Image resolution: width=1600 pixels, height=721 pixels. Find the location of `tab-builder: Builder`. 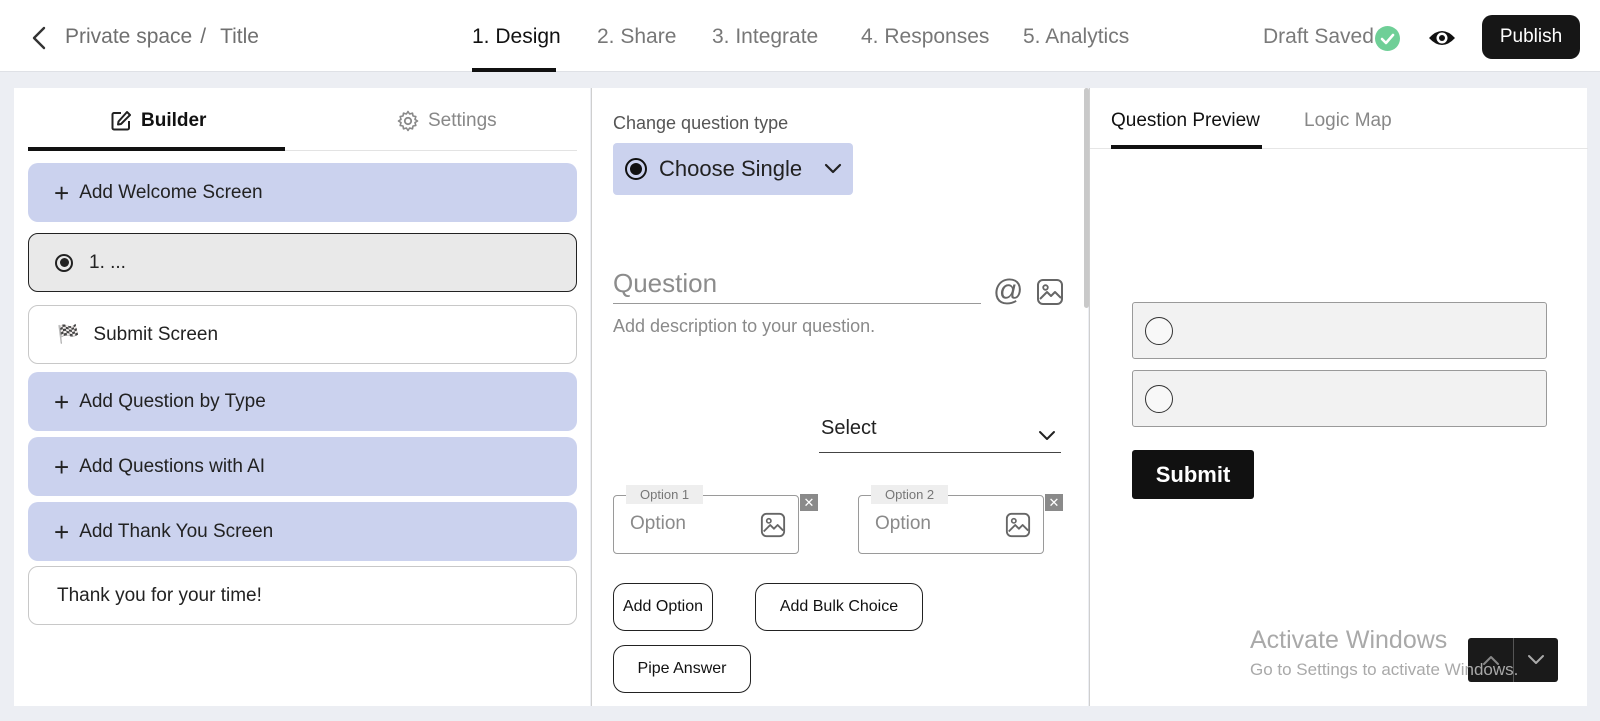

tab-builder: Builder is located at coordinates (158, 121).